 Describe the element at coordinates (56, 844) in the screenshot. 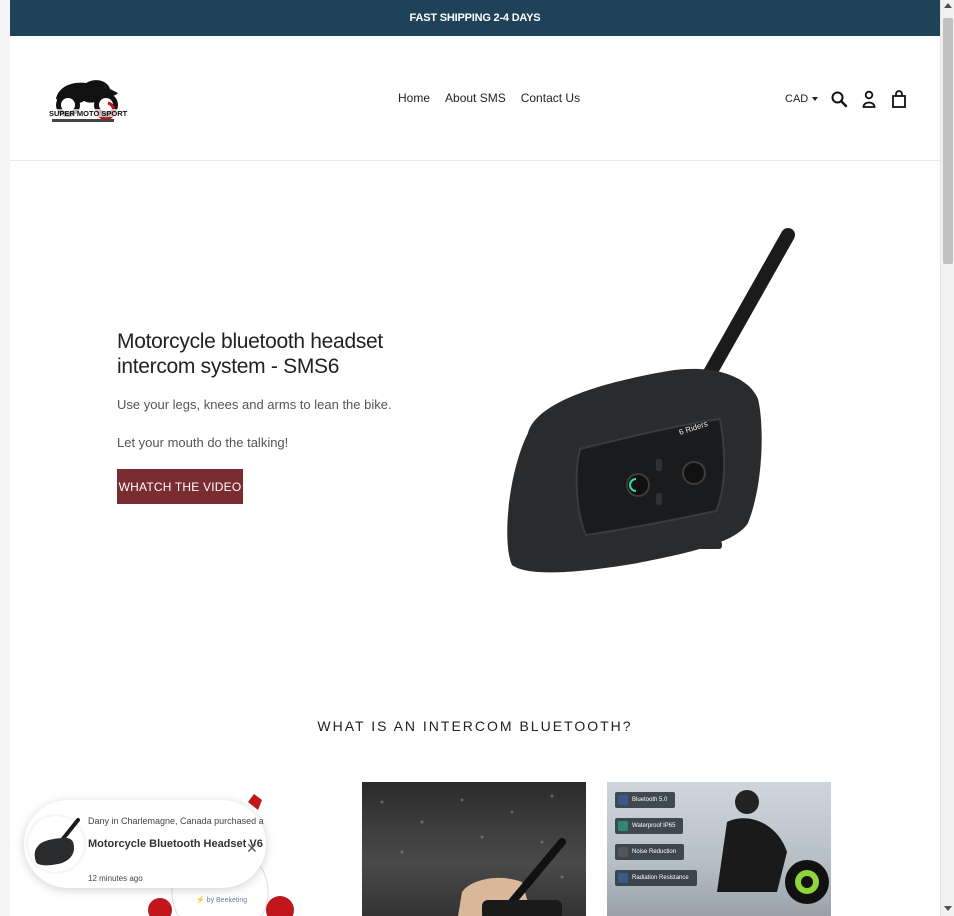

I see `product-thumbnail` at that location.